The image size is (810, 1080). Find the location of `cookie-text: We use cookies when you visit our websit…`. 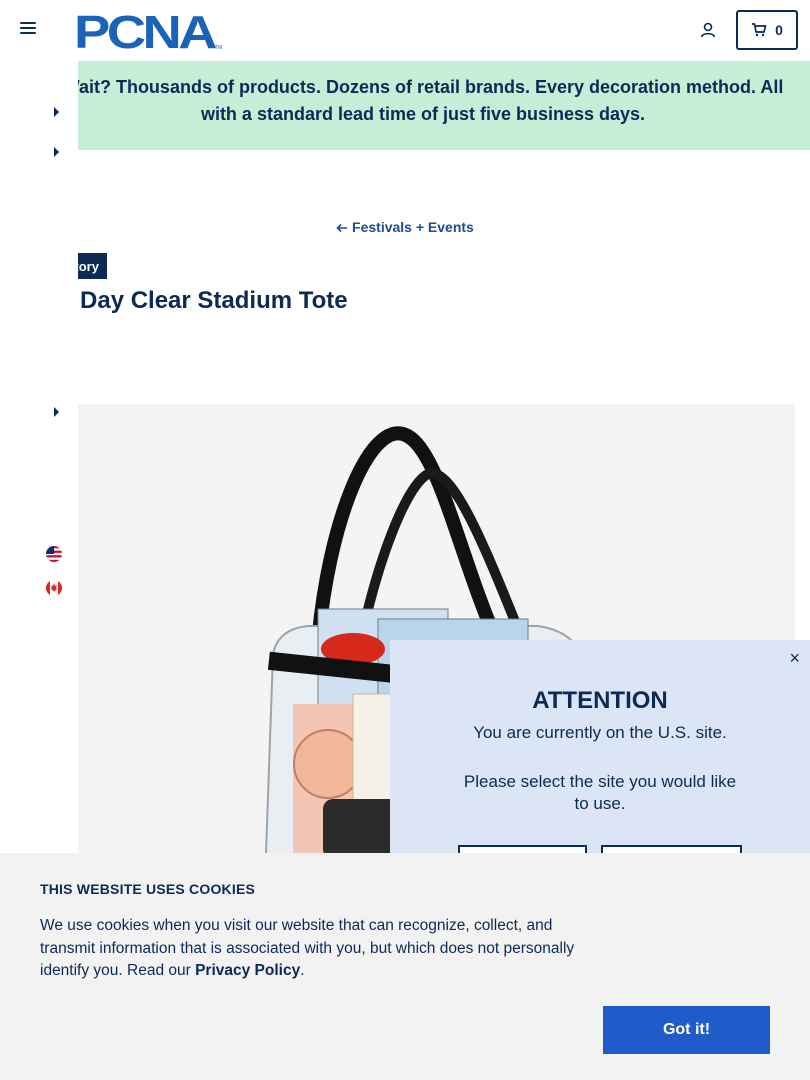

cookie-text: We use cookies when you visit our websit… is located at coordinates (320, 949).